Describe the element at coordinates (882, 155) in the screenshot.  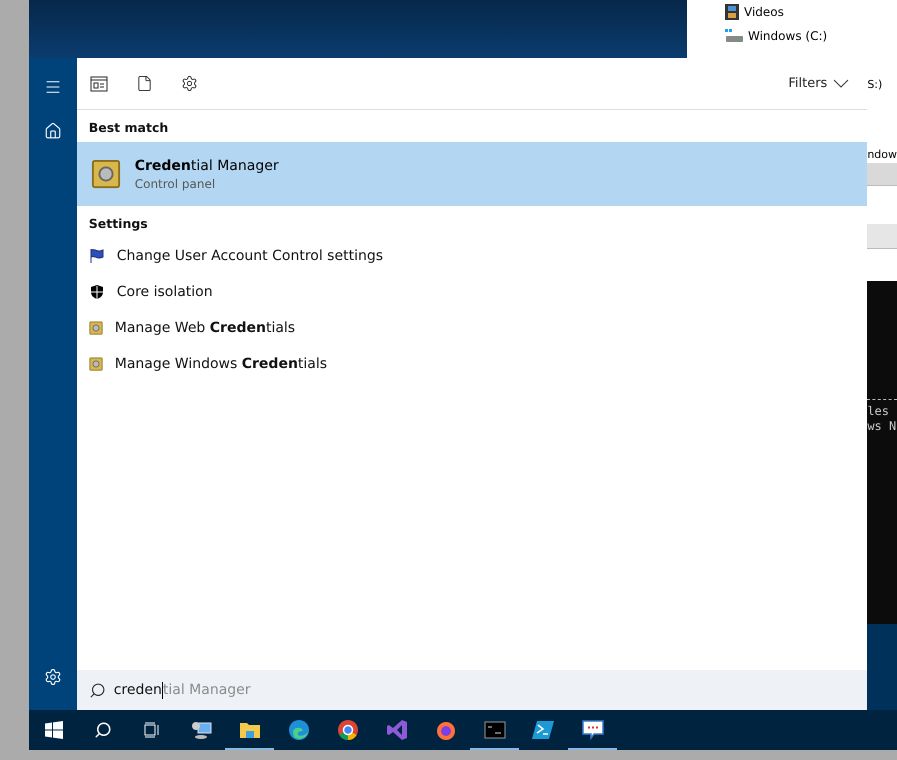
I see `window-fragment-text: ndow` at that location.